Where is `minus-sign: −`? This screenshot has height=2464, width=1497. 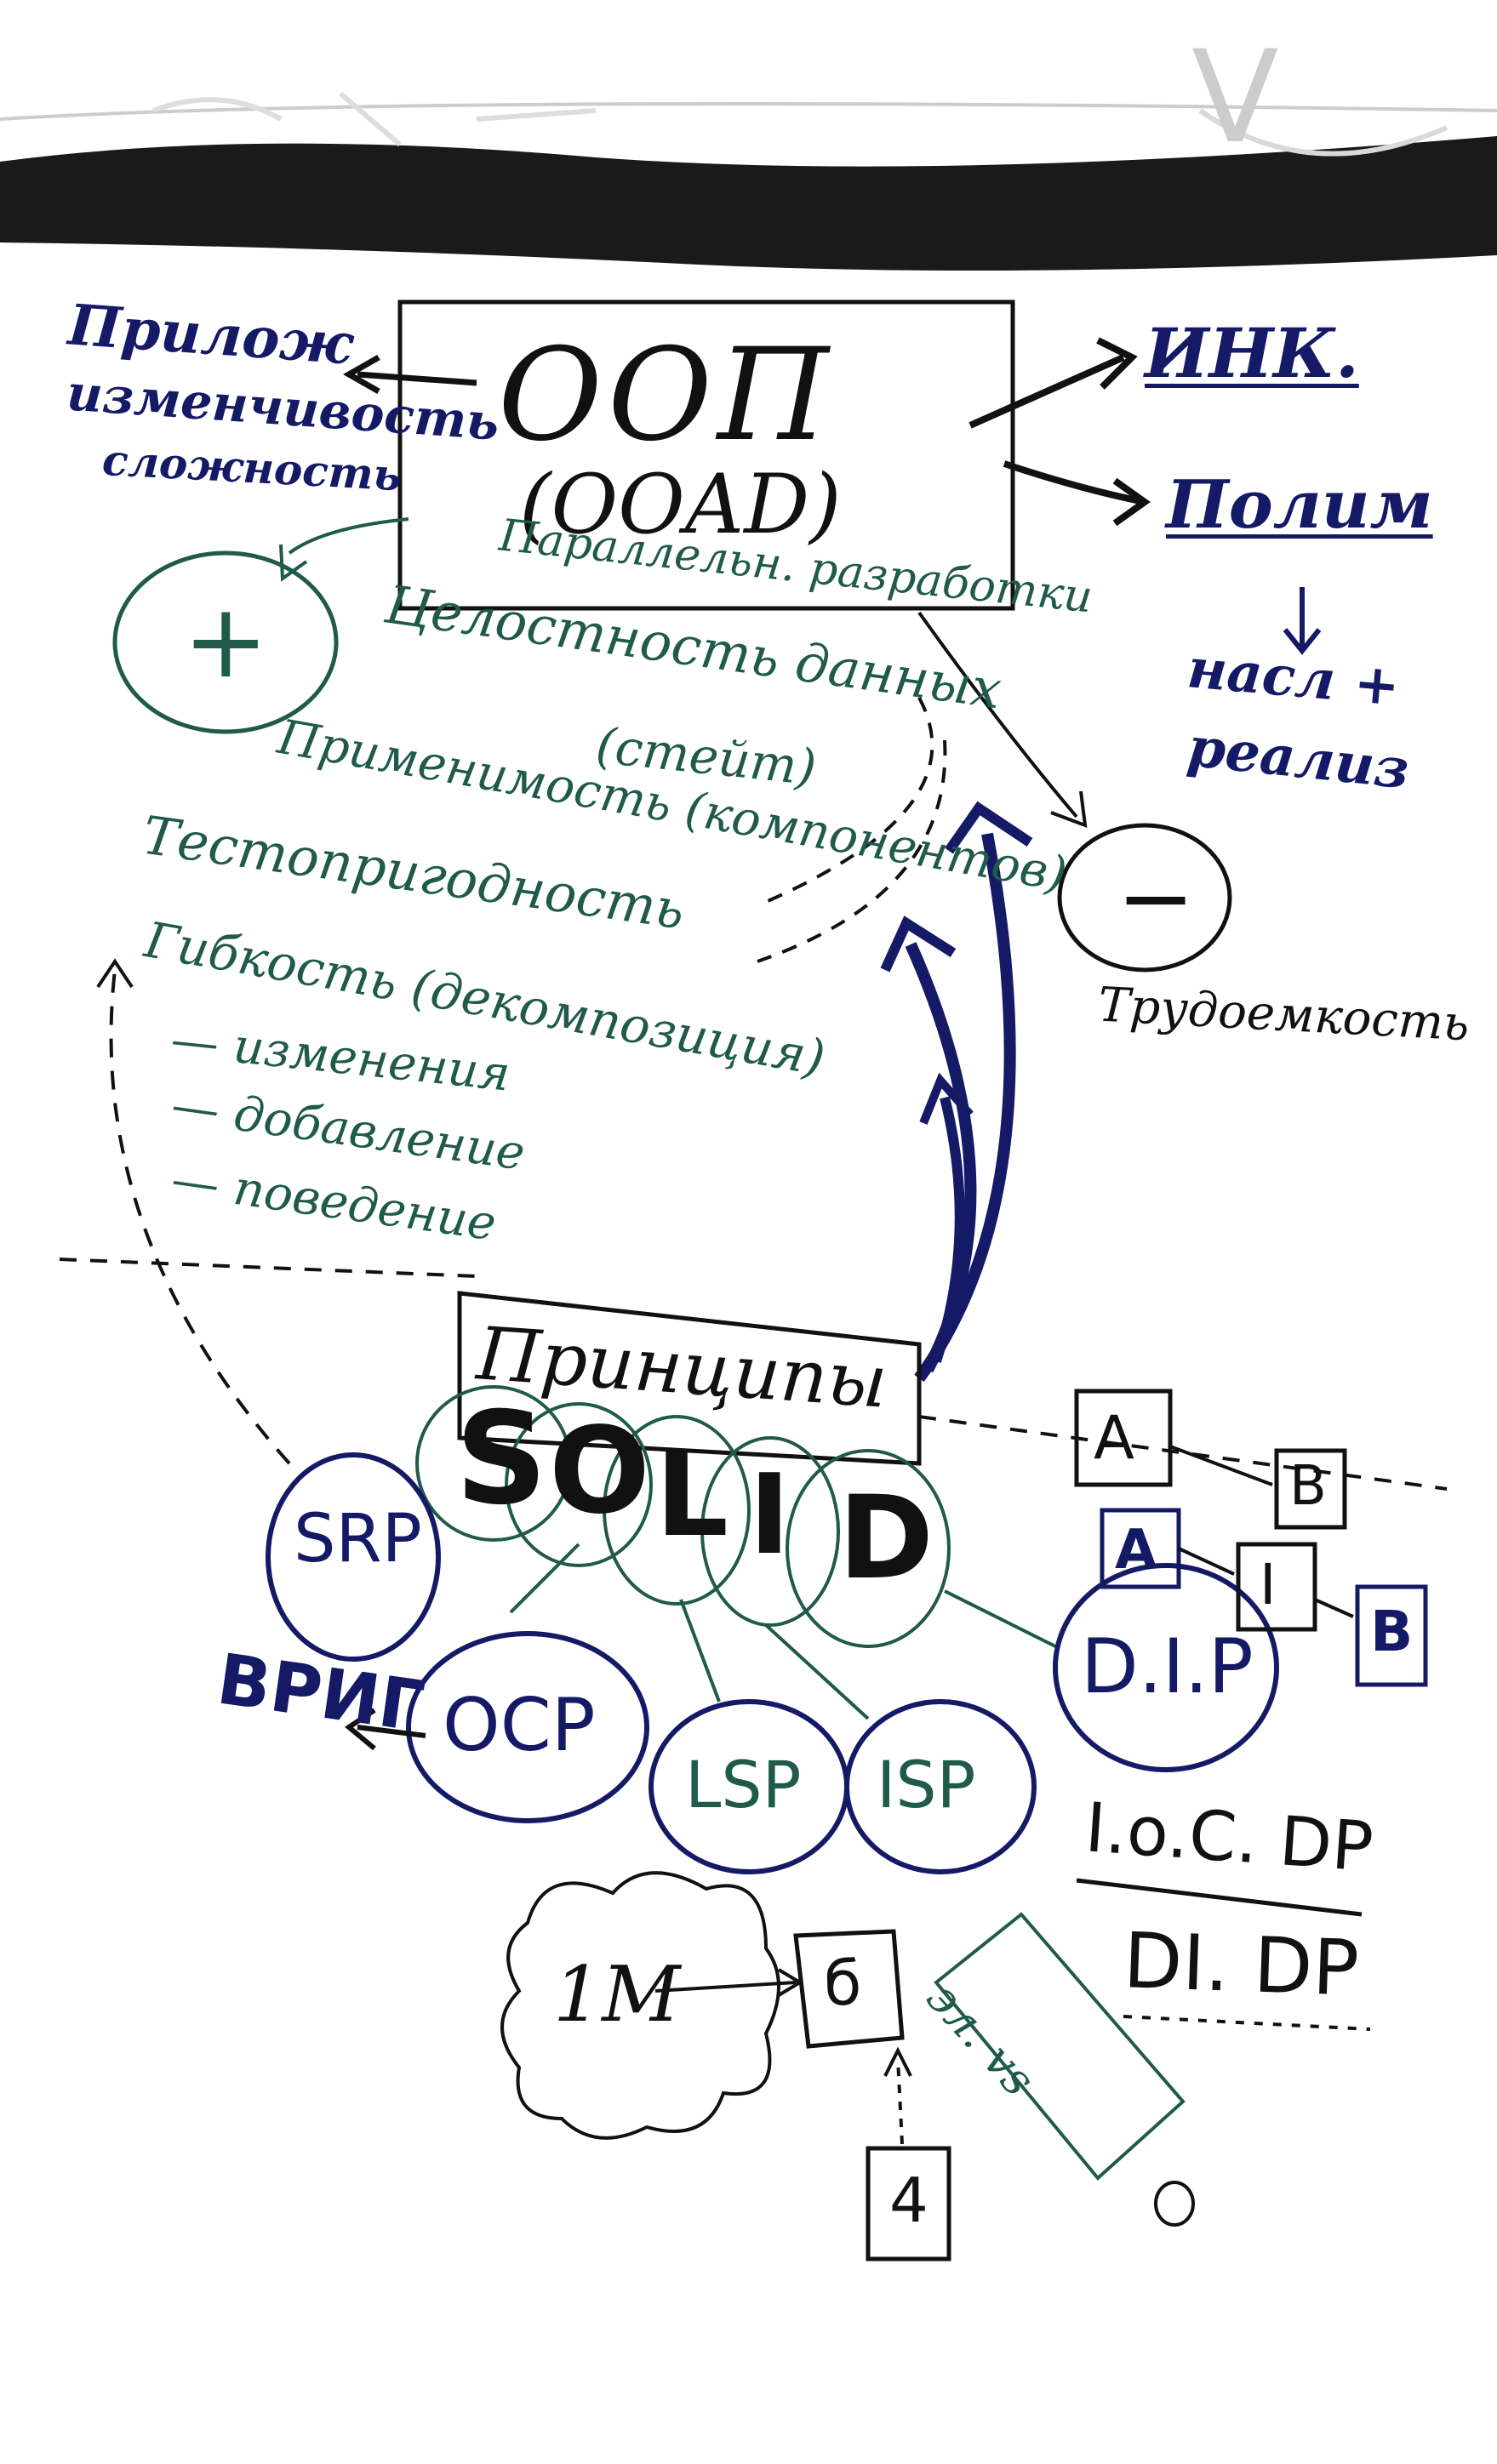 minus-sign: − is located at coordinates (1157, 898).